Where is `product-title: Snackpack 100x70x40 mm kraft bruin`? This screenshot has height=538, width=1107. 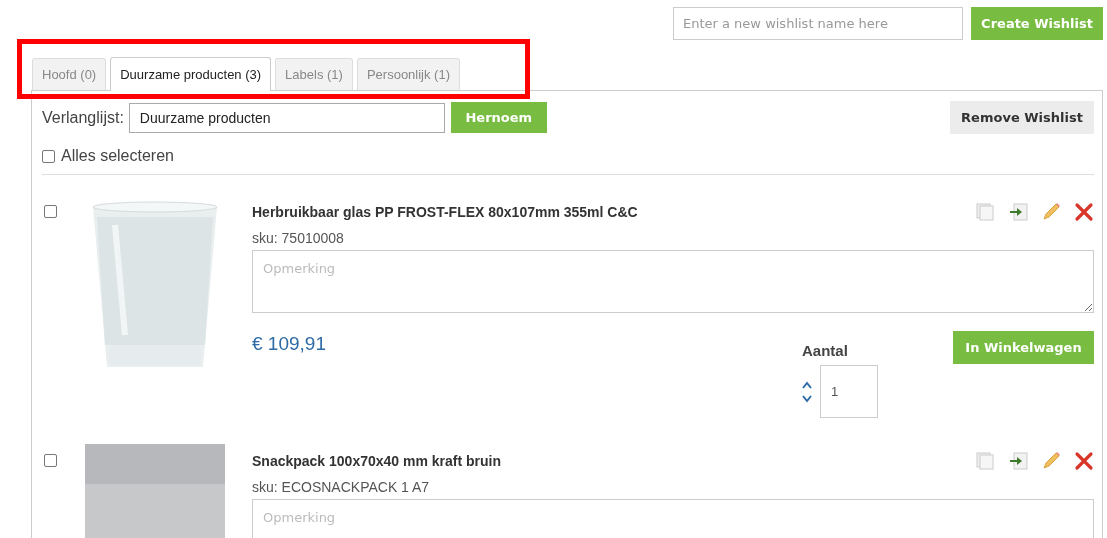 product-title: Snackpack 100x70x40 mm kraft bruin is located at coordinates (377, 461).